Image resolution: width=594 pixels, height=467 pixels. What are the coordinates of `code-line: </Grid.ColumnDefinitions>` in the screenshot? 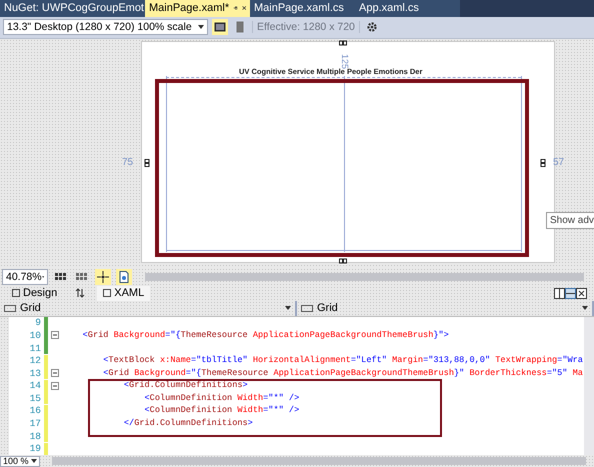 It's located at (187, 423).